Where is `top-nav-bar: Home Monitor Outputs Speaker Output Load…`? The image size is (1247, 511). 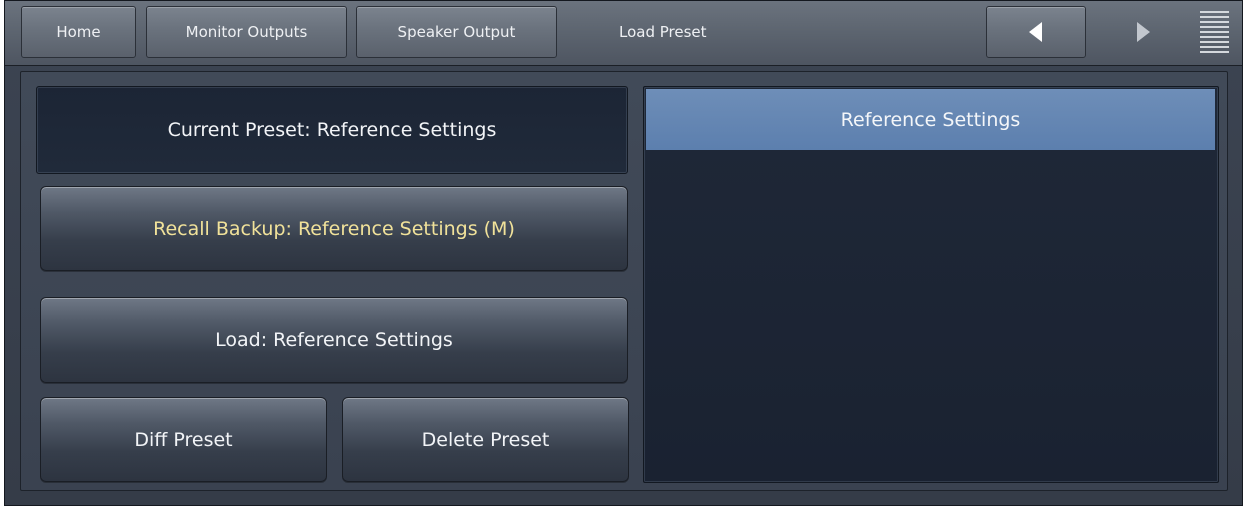
top-nav-bar: Home Monitor Outputs Speaker Output Load… is located at coordinates (623, 33).